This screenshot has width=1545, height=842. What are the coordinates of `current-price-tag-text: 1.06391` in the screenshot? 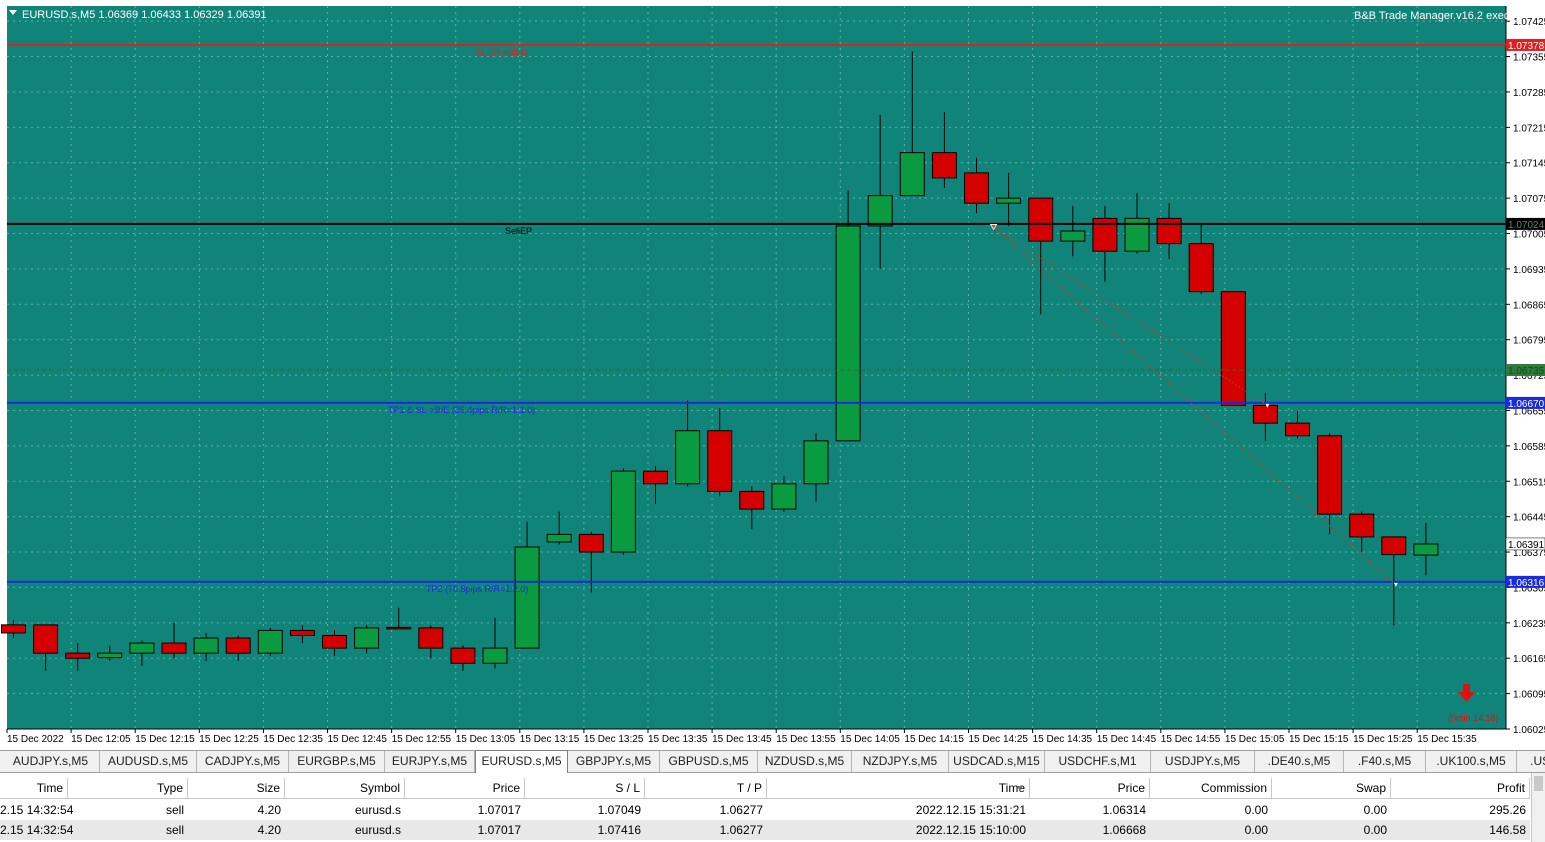 It's located at (1526, 545).